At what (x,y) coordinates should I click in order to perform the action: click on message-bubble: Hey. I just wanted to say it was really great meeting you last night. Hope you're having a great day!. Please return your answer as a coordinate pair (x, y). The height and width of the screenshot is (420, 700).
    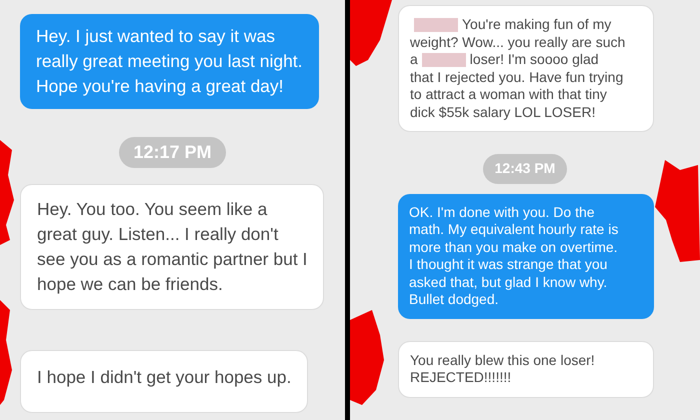
    Looking at the image, I should click on (169, 61).